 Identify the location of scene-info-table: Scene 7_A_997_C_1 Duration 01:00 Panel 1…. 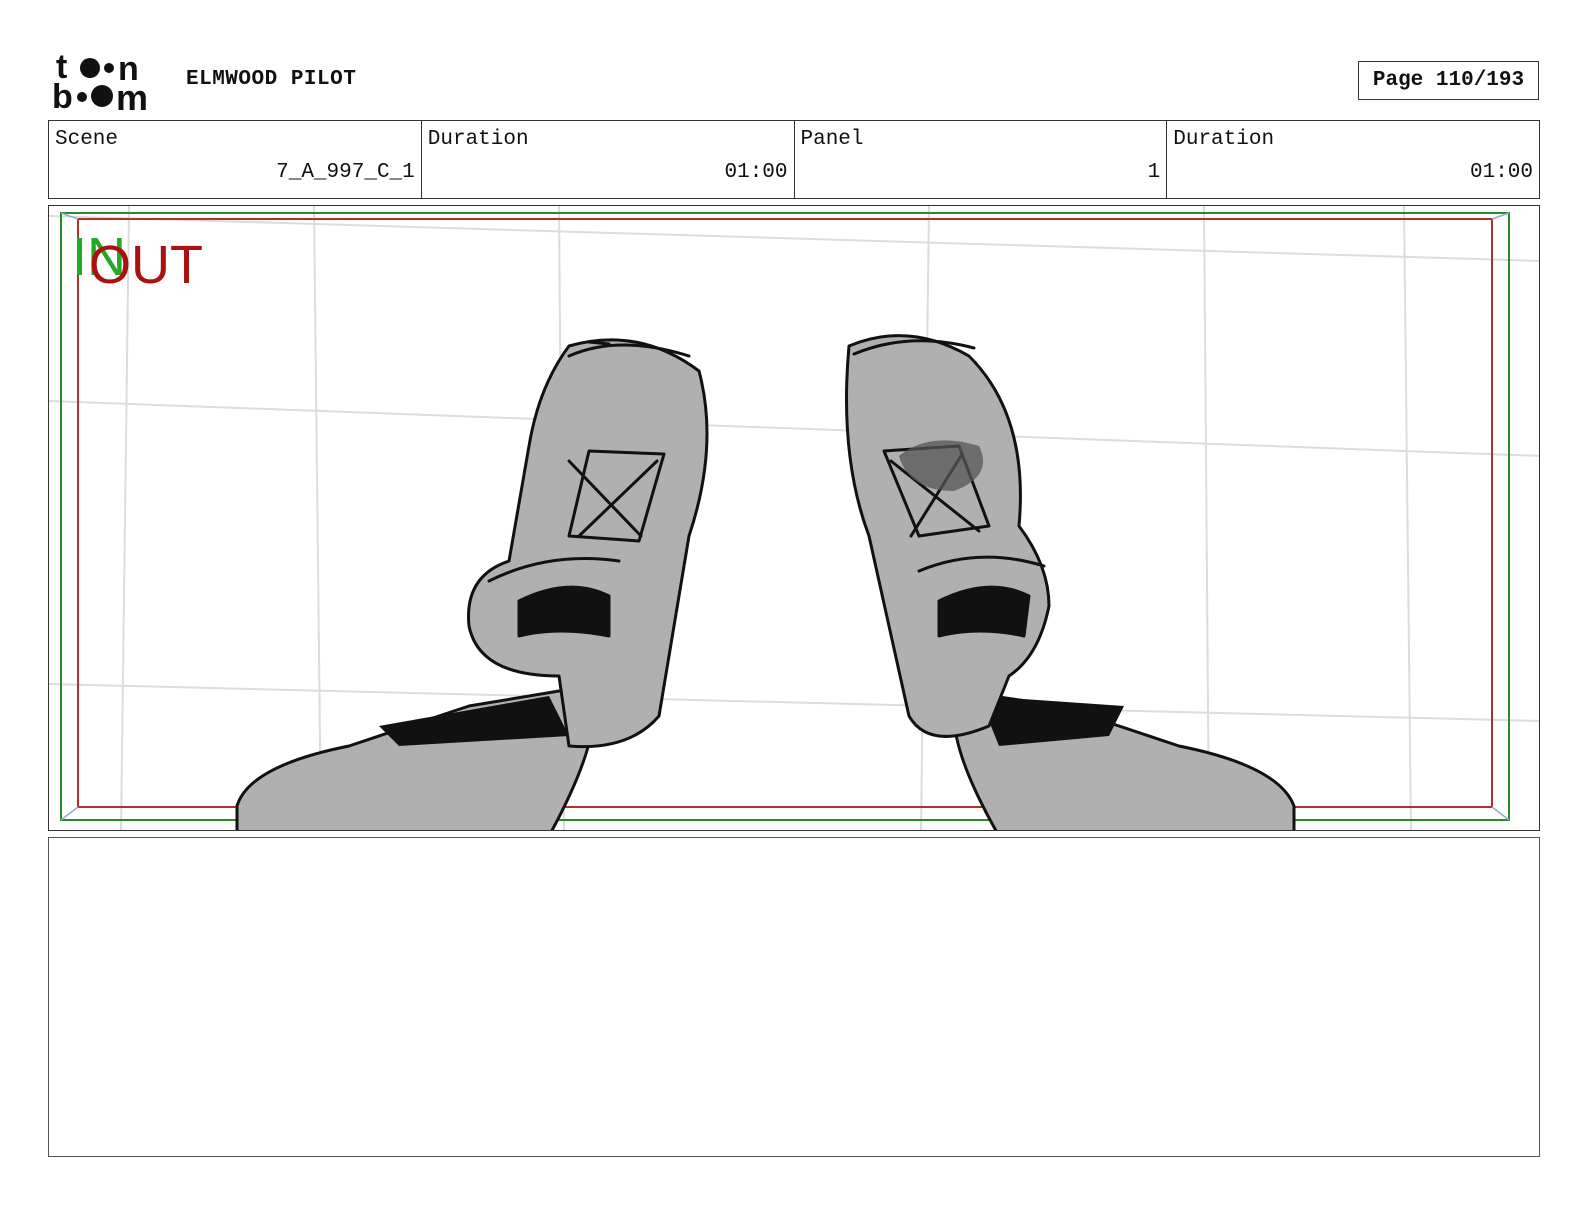
(794, 159).